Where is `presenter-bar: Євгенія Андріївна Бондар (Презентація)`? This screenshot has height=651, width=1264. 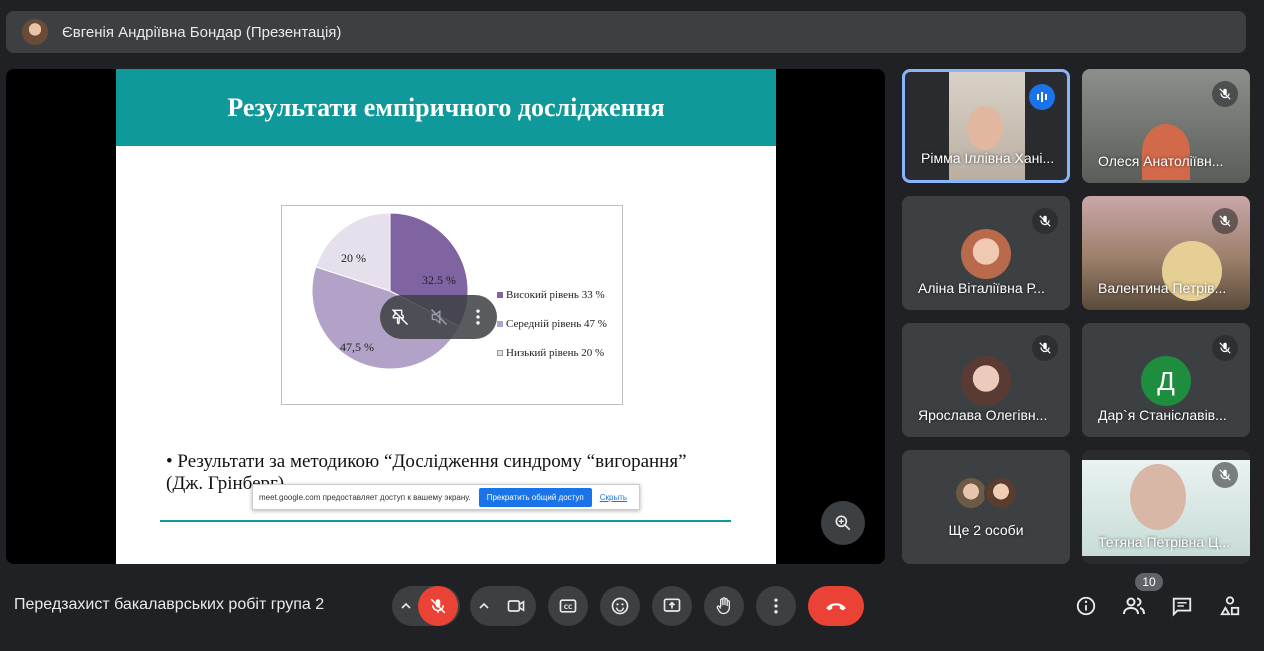 presenter-bar: Євгенія Андріївна Бондар (Презентація) is located at coordinates (626, 32).